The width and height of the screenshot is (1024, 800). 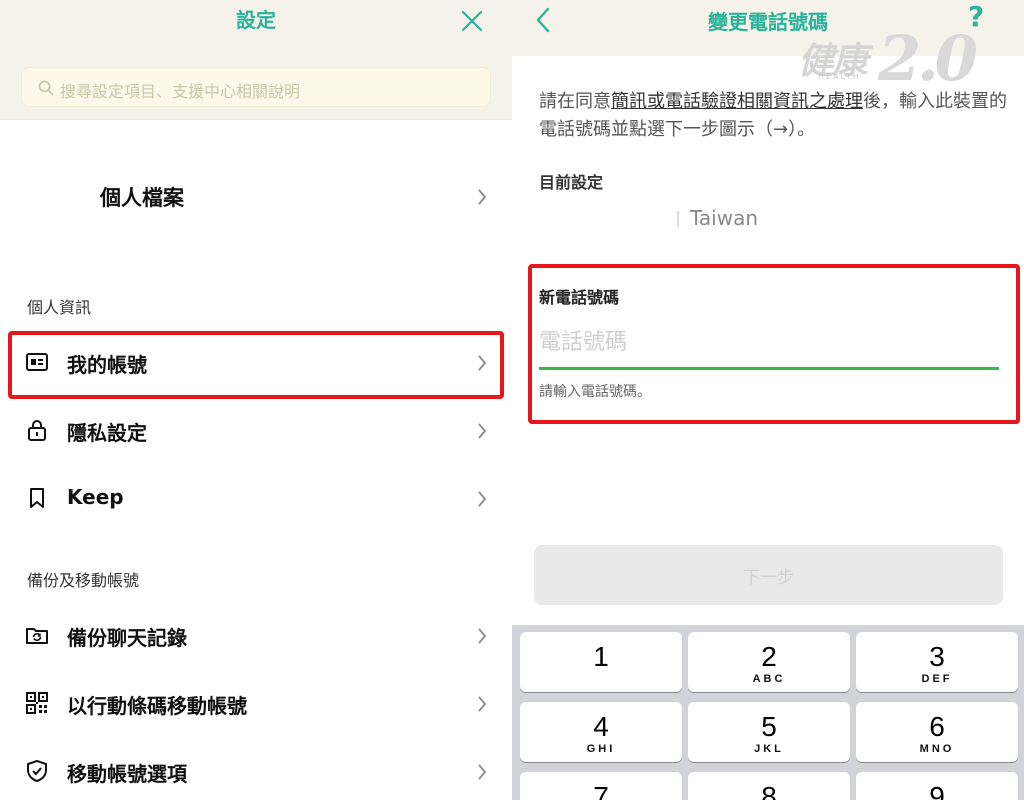 I want to click on menu-item-backup-chats: 備份聊天記錄, so click(x=256, y=635).